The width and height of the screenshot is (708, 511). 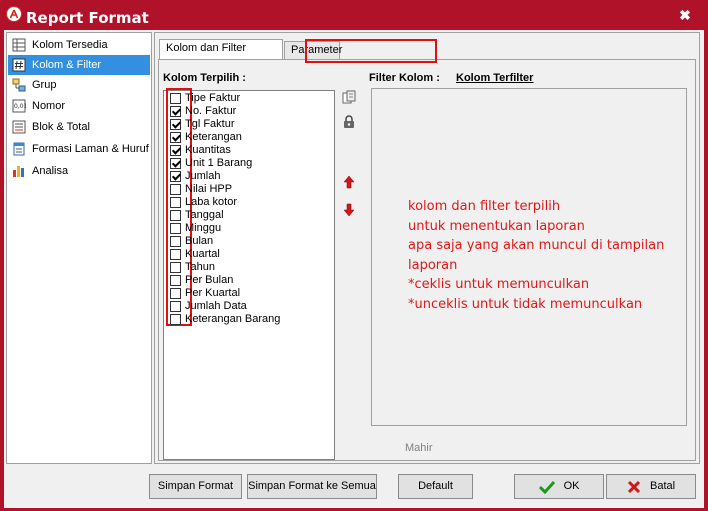 What do you see at coordinates (349, 182) in the screenshot?
I see `move-up-arrow-icon` at bounding box center [349, 182].